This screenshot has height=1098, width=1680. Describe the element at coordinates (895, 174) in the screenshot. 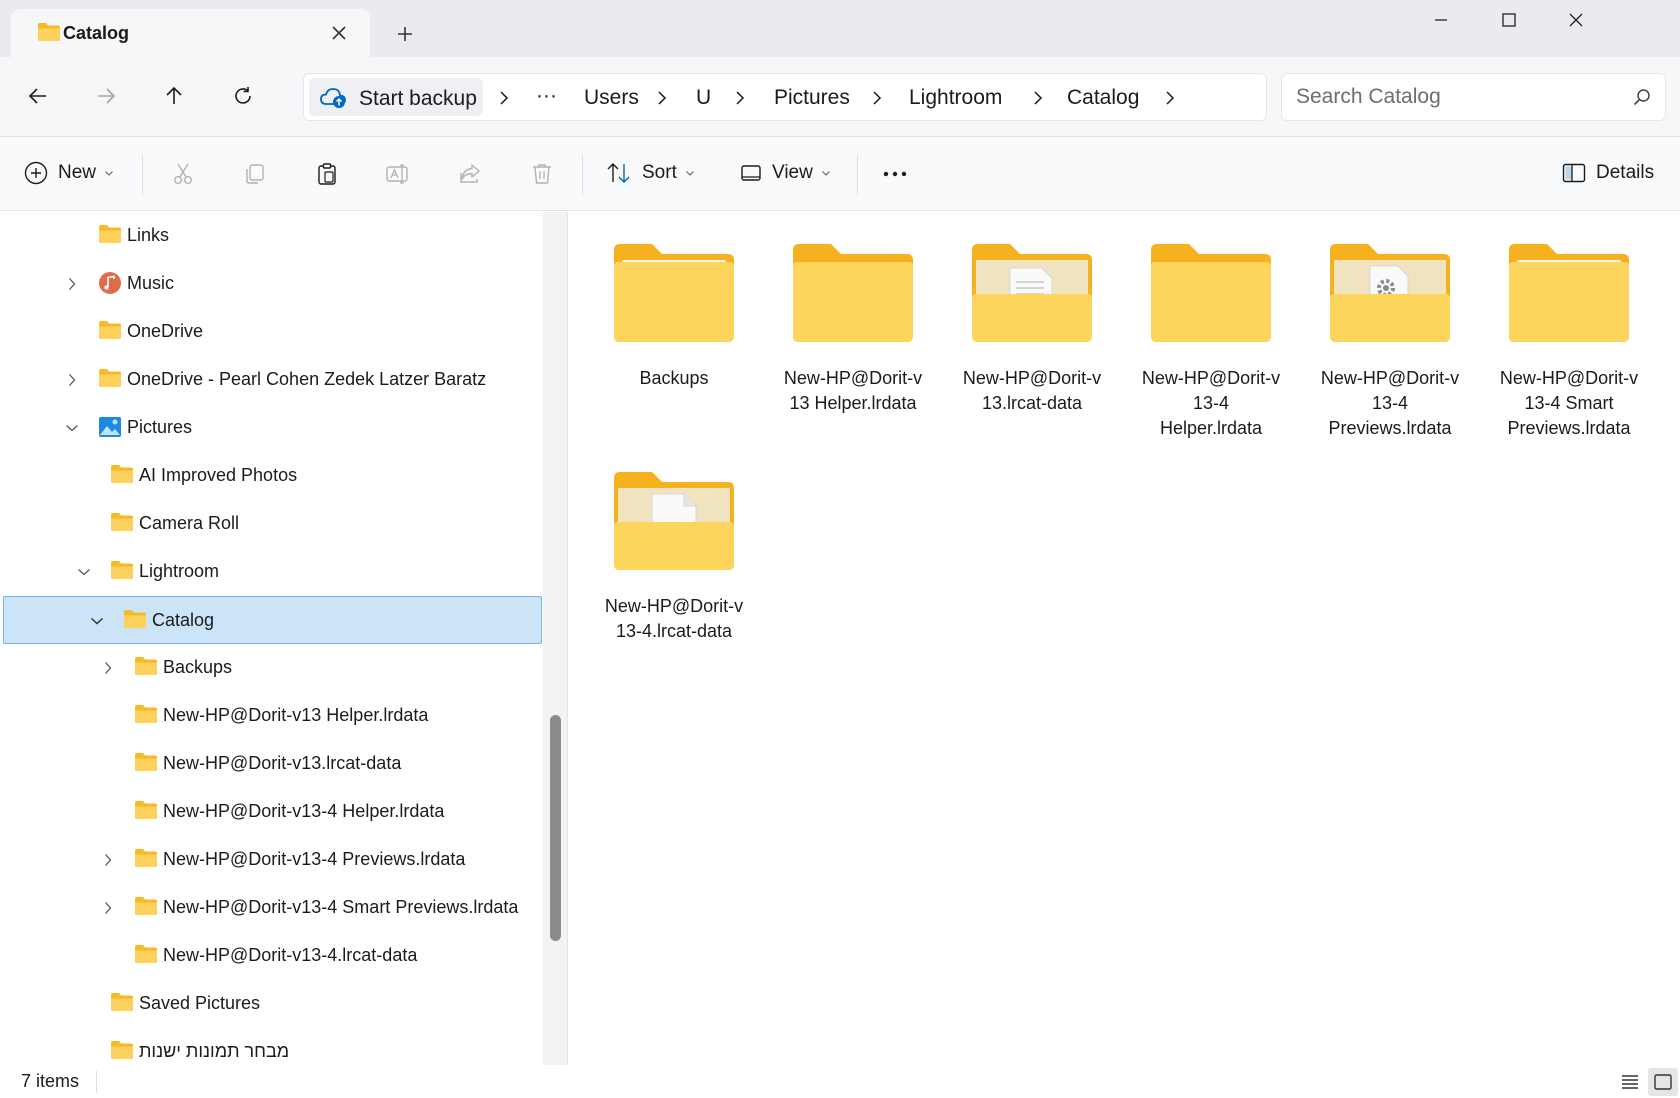

I see `more-options-button` at that location.